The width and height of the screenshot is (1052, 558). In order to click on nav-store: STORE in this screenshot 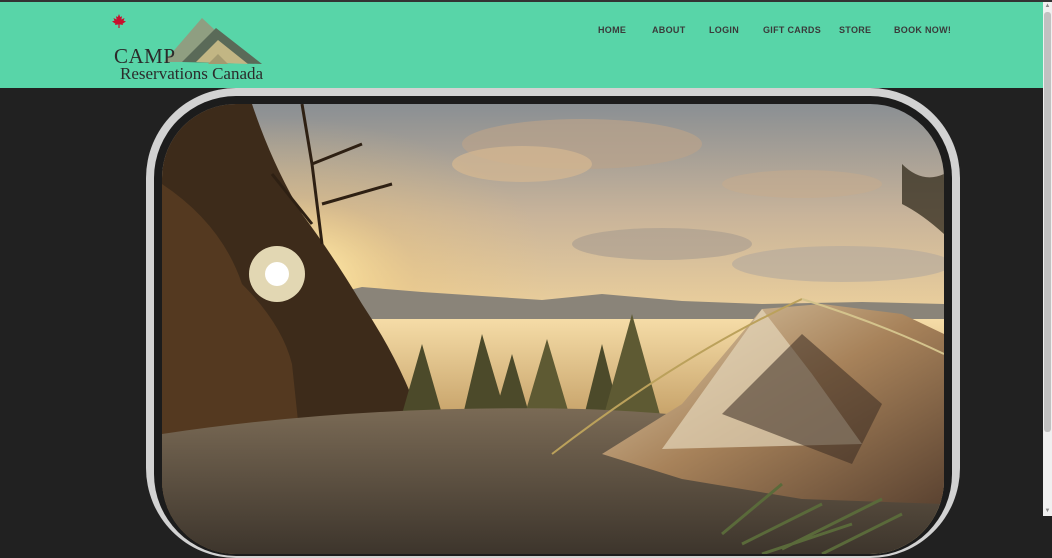, I will do `click(866, 30)`.